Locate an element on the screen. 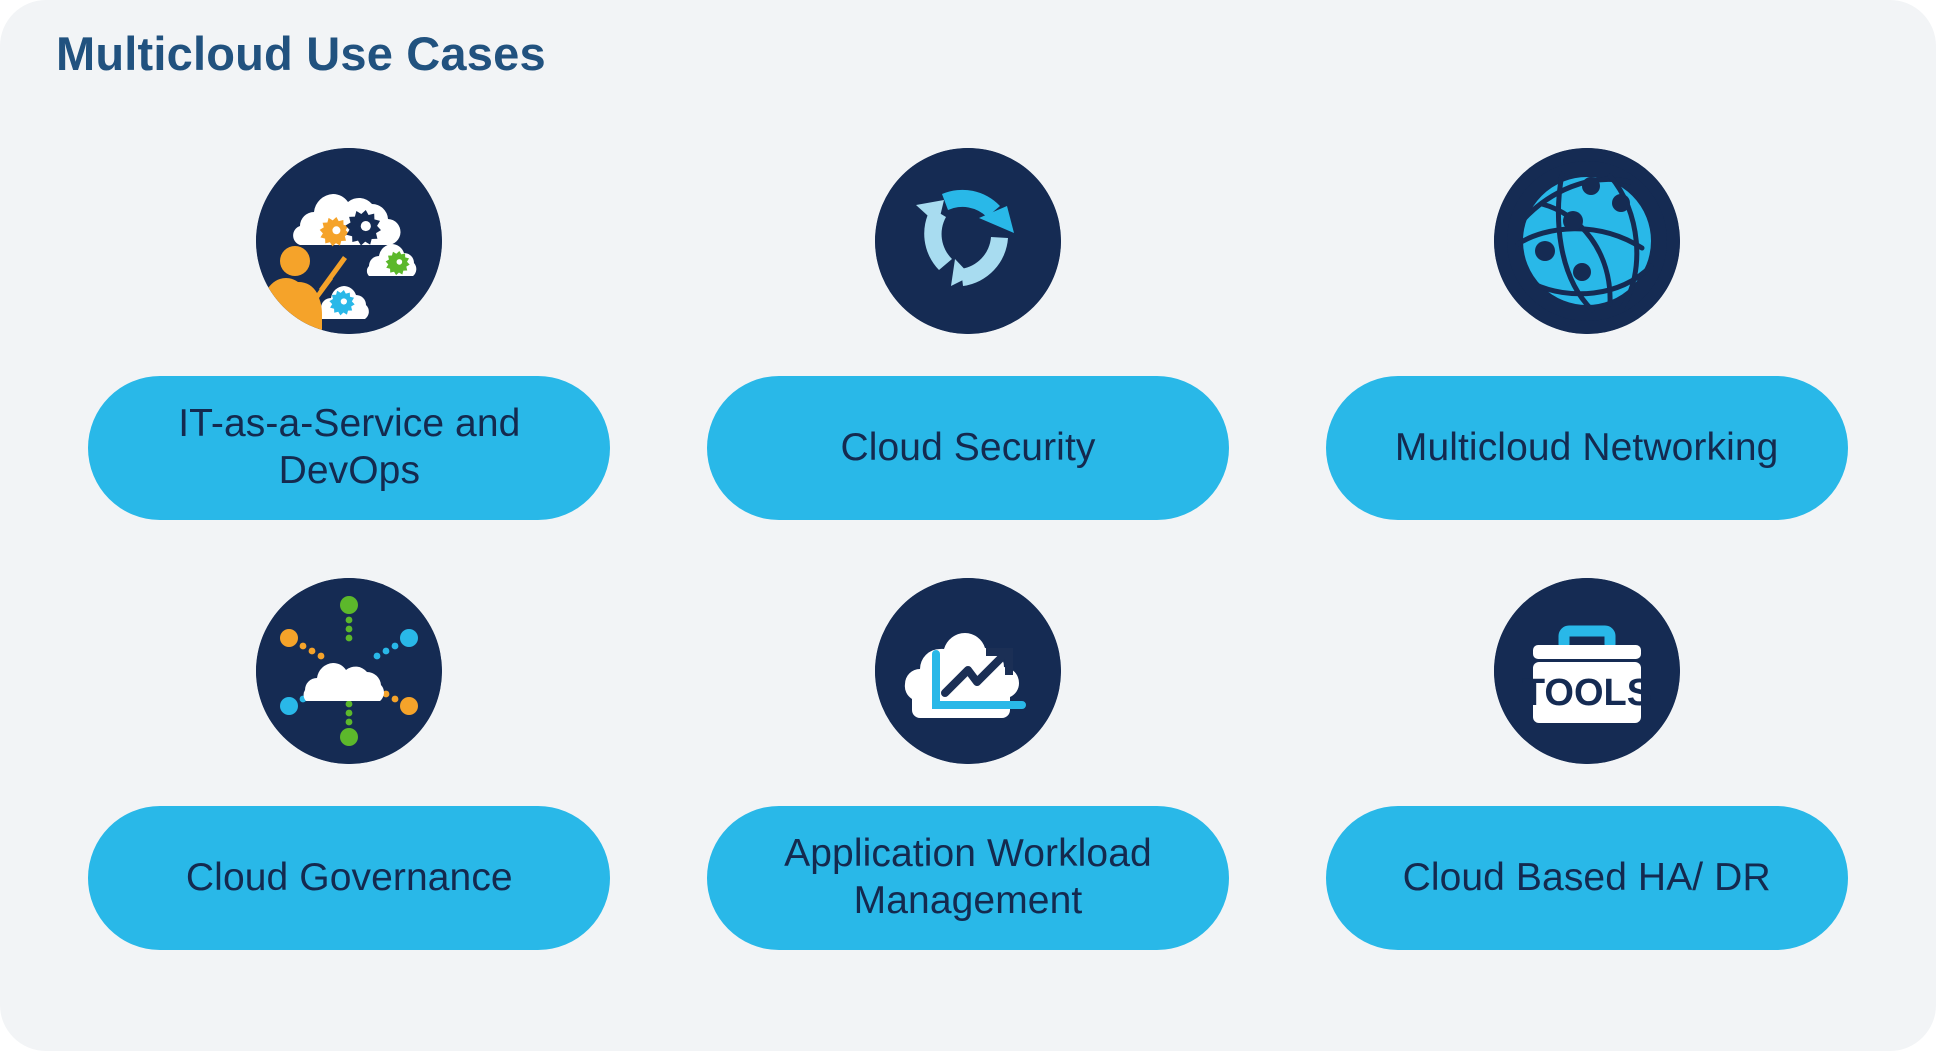 The width and height of the screenshot is (1936, 1051). use-case-label: Cloud Security is located at coordinates (968, 448).